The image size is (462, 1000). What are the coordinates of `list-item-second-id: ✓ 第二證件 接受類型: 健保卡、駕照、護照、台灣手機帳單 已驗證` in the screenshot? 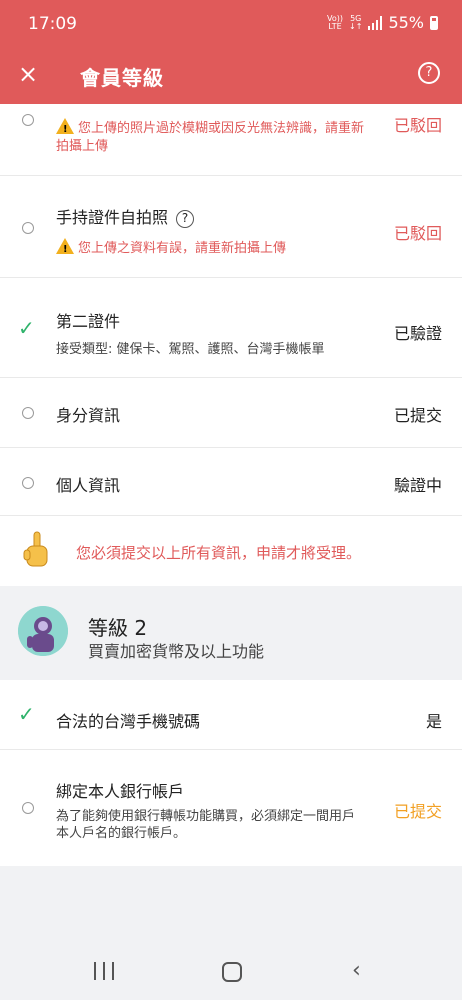 It's located at (231, 328).